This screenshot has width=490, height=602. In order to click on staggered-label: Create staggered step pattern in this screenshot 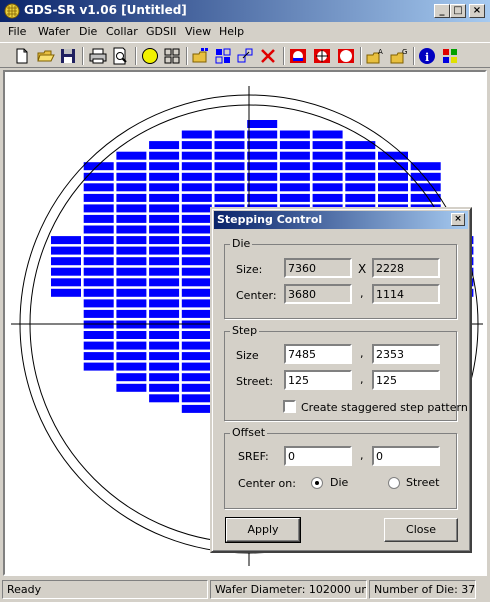, I will do `click(384, 407)`.